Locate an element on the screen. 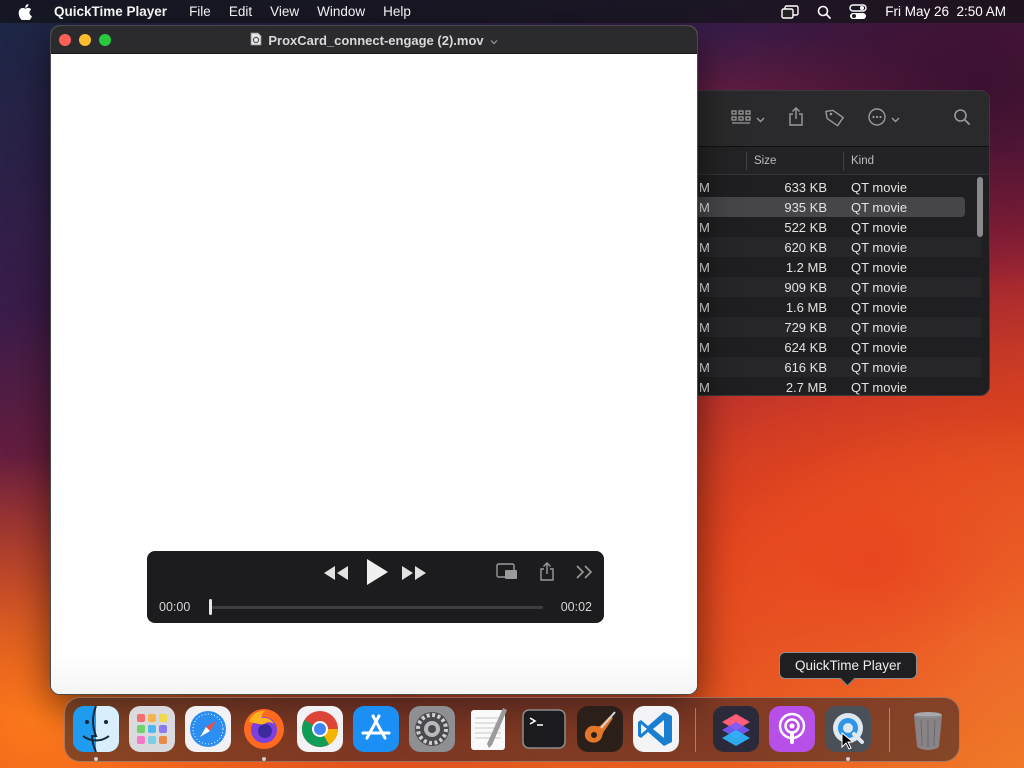 The height and width of the screenshot is (768, 1024). menu-edit: Edit is located at coordinates (240, 11).